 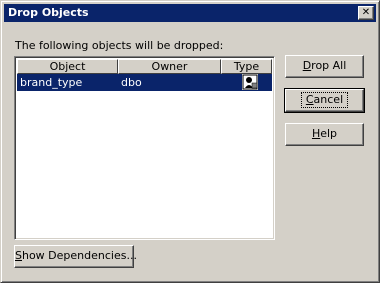 What do you see at coordinates (169, 66) in the screenshot?
I see `column-header-owner: Owner` at bounding box center [169, 66].